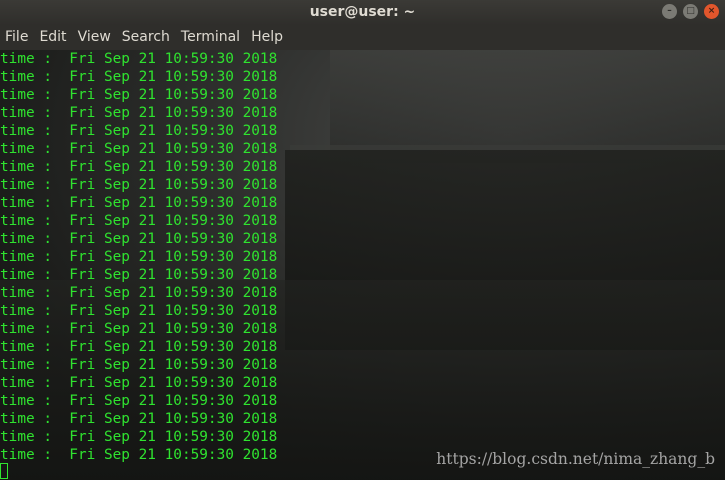 Image resolution: width=725 pixels, height=480 pixels. What do you see at coordinates (575, 459) in the screenshot?
I see `watermark-text: https://blog.csdn.net/nima_zhang_b` at bounding box center [575, 459].